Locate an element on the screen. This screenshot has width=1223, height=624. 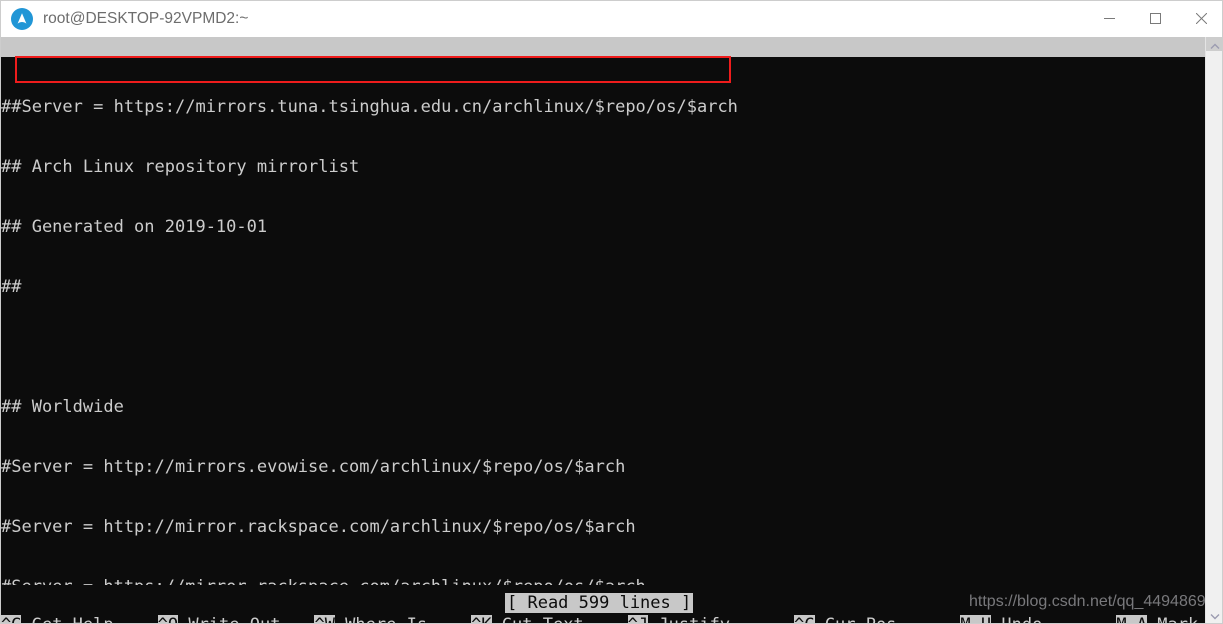
shortcut-key: ^O is located at coordinates (168, 619).